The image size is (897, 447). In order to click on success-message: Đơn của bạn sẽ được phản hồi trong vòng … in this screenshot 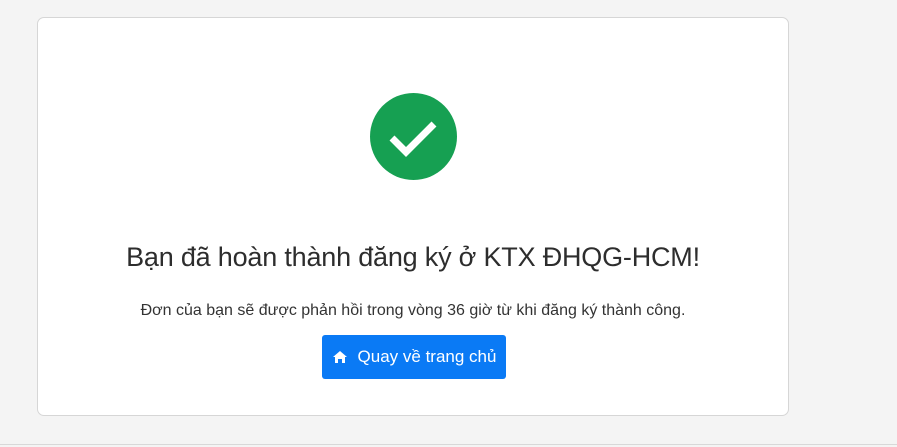, I will do `click(413, 310)`.